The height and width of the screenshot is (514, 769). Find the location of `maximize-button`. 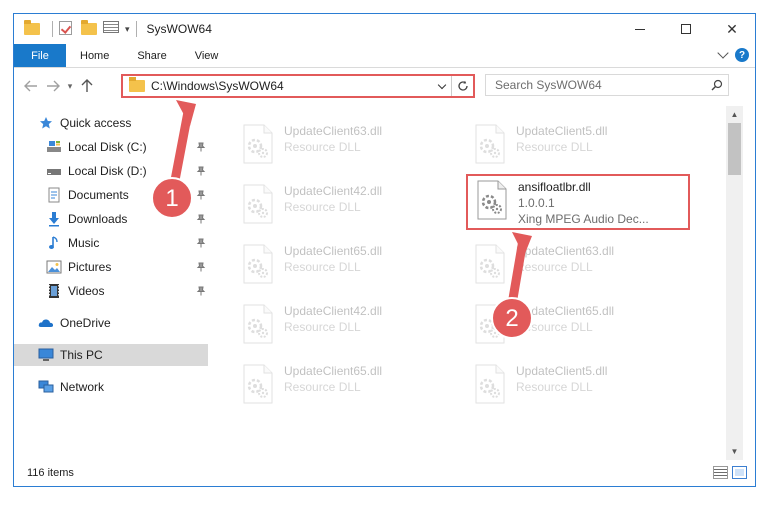

maximize-button is located at coordinates (686, 29).